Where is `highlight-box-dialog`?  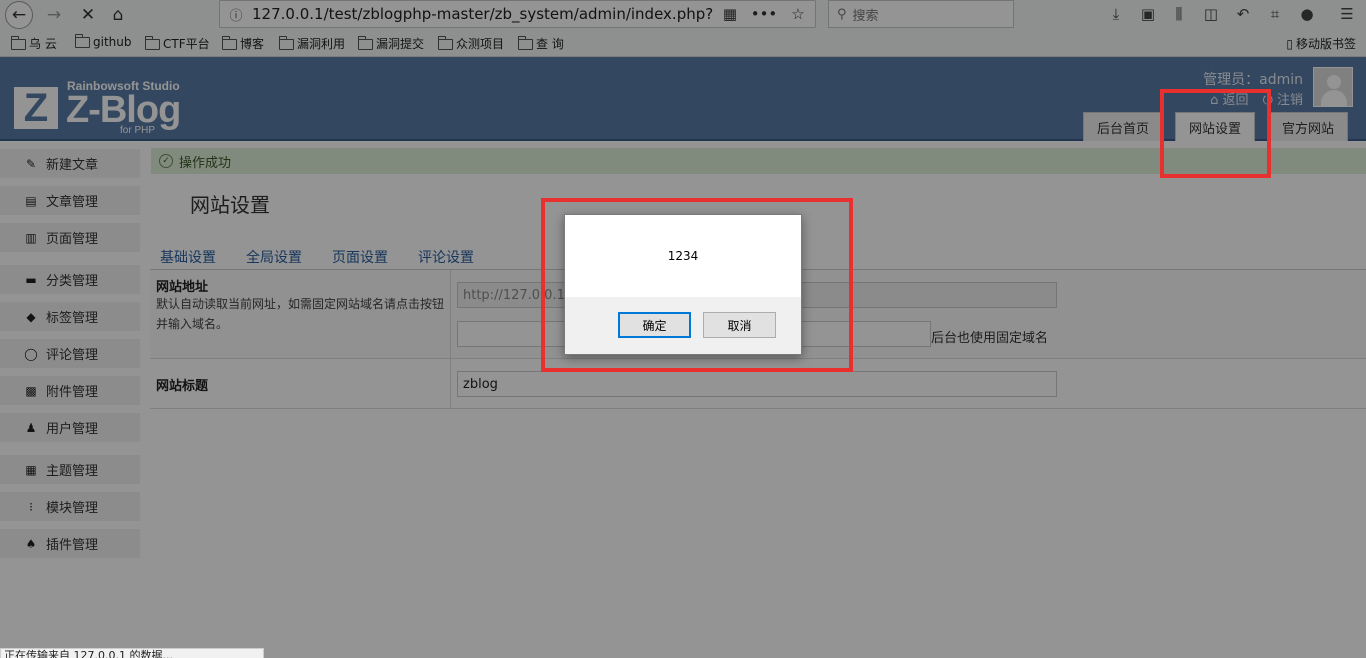 highlight-box-dialog is located at coordinates (697, 285).